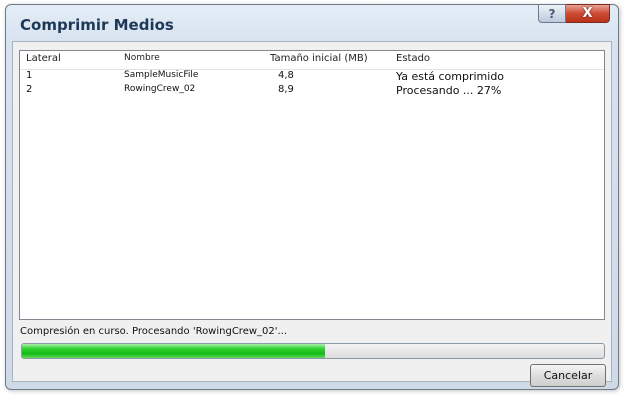 The width and height of the screenshot is (624, 396). I want to click on title-bar: Comprimir Medios ? X, so click(312, 22).